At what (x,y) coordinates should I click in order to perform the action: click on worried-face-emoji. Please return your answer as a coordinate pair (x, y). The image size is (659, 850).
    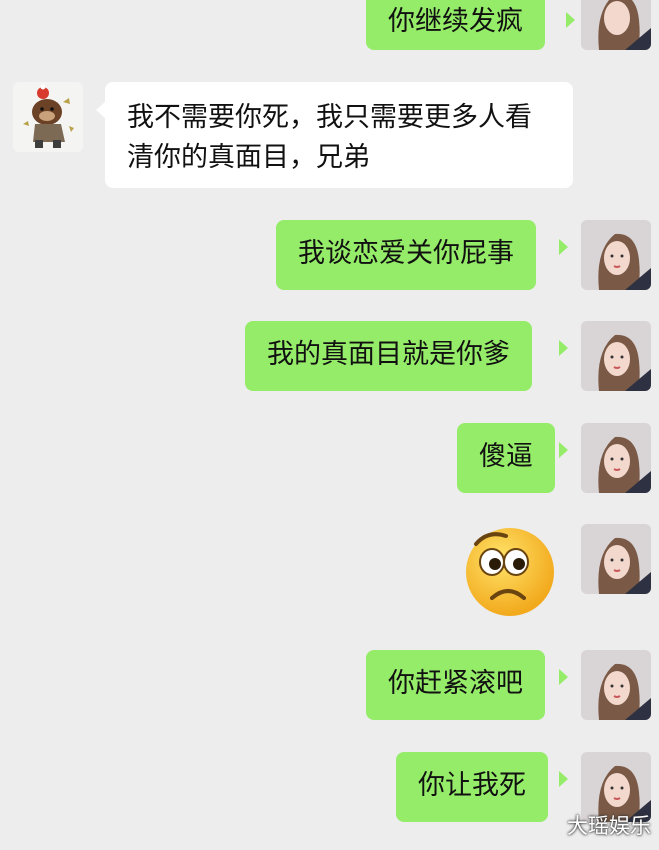
    Looking at the image, I should click on (510, 570).